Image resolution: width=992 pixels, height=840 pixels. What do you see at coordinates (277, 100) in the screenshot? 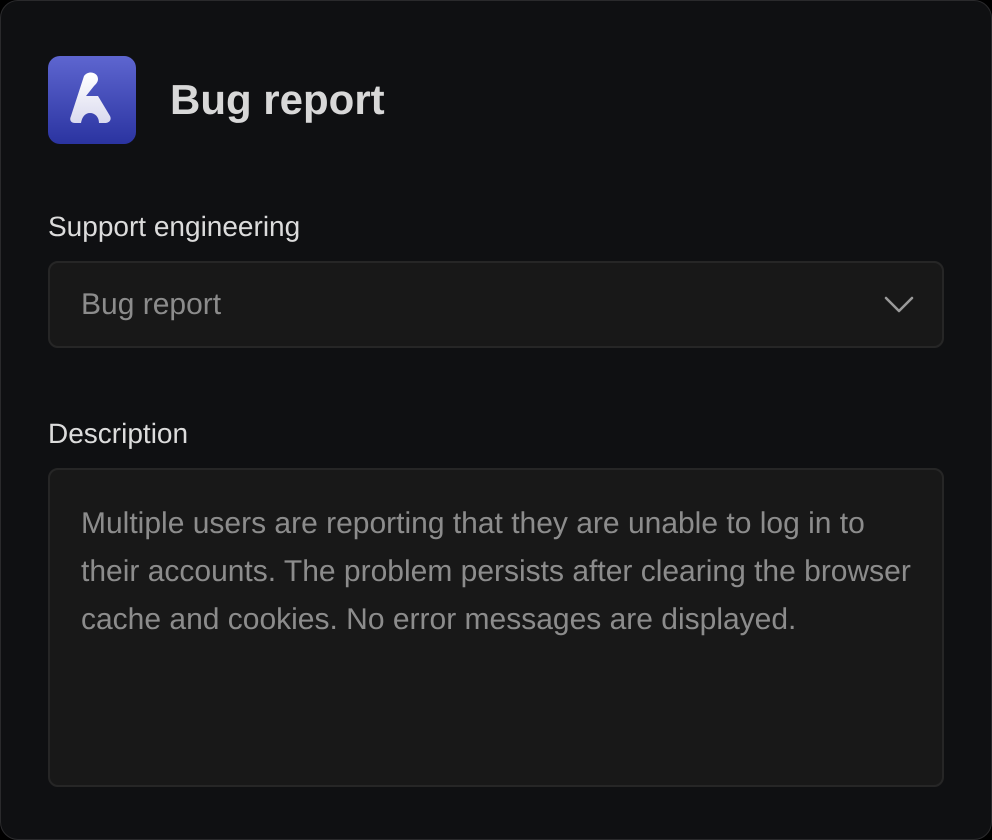
I see `form-title: Bug report` at bounding box center [277, 100].